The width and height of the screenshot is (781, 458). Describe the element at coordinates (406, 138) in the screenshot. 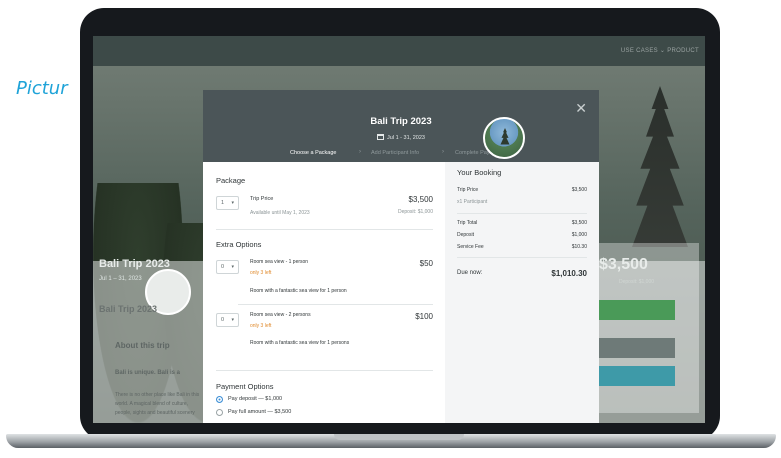

I see `modal-date-text: Jul 1 - 31, 2023` at that location.